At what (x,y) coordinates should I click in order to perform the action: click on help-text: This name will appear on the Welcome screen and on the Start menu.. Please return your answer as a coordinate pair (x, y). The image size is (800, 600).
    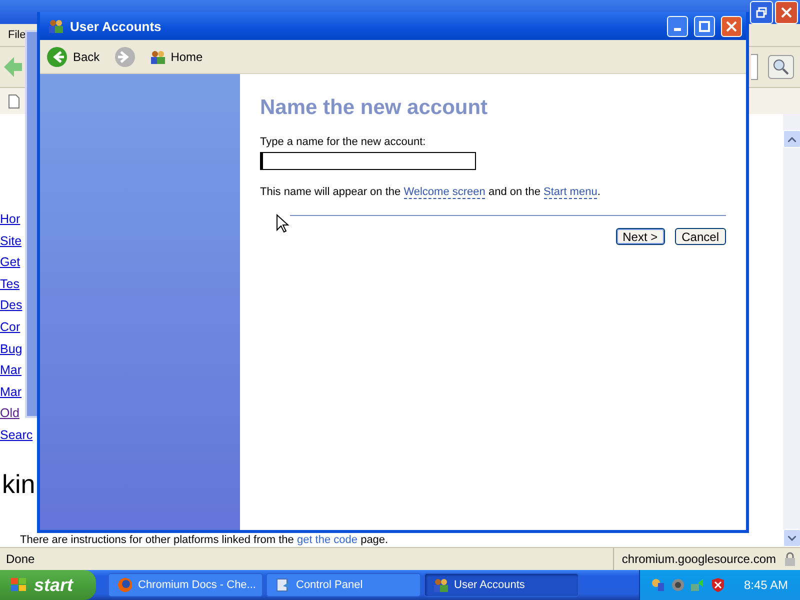
    Looking at the image, I should click on (431, 192).